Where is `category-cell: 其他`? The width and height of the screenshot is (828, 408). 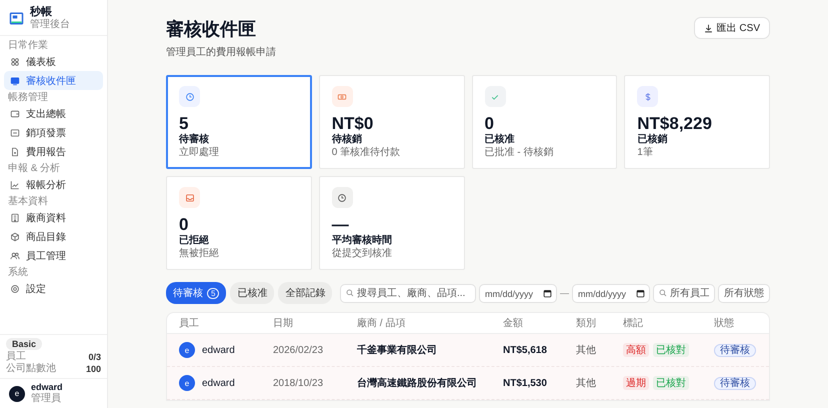 category-cell: 其他 is located at coordinates (586, 350).